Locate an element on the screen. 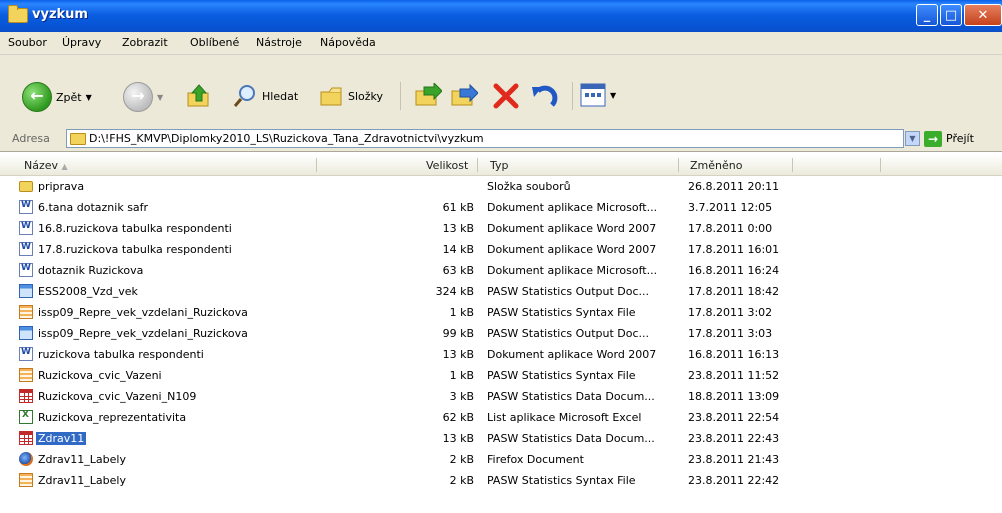 This screenshot has height=513, width=1002. search-button: Hledat is located at coordinates (265, 96).